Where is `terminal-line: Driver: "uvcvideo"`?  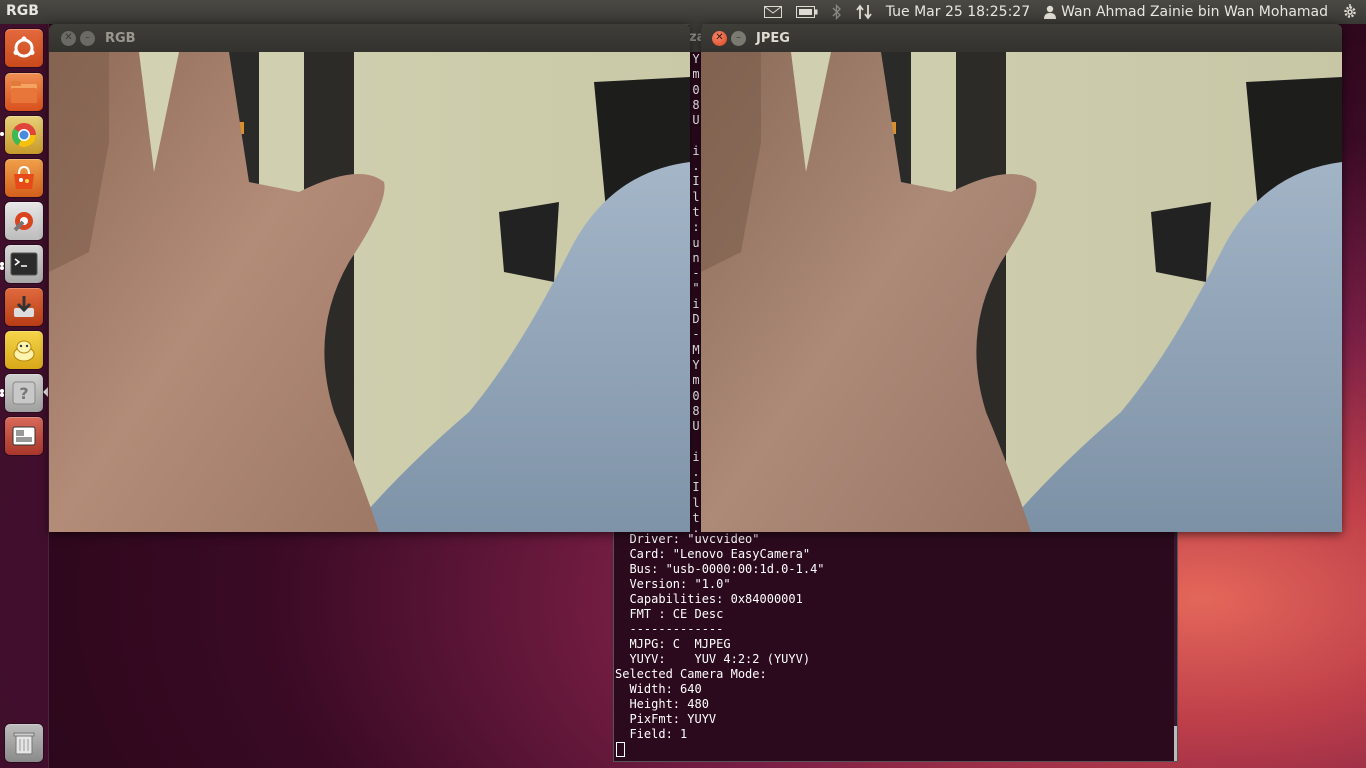 terminal-line: Driver: "uvcvideo" is located at coordinates (687, 539).